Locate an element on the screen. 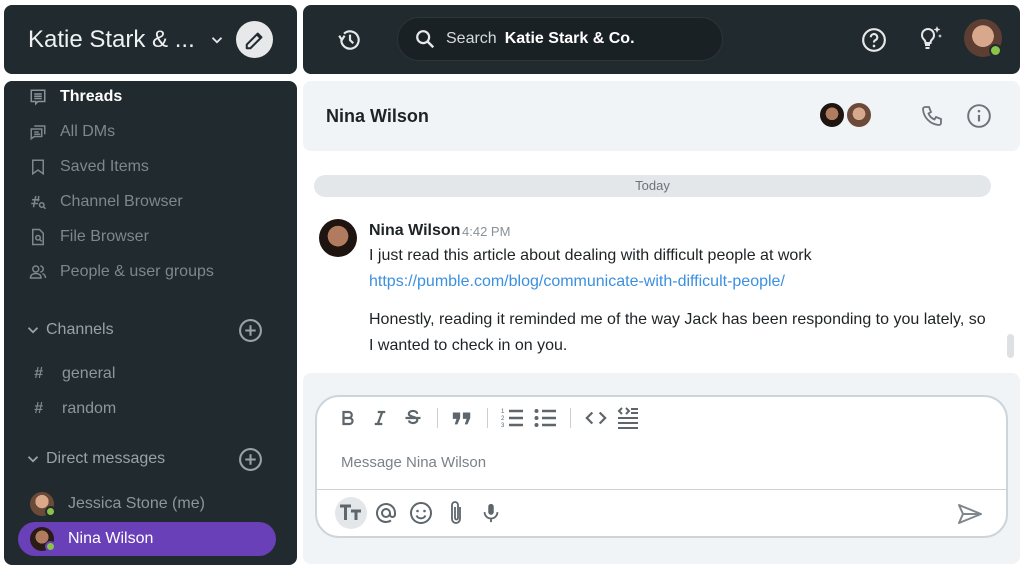 The height and width of the screenshot is (569, 1024). top-bar: Search Katie Stark & Co. is located at coordinates (661, 39).